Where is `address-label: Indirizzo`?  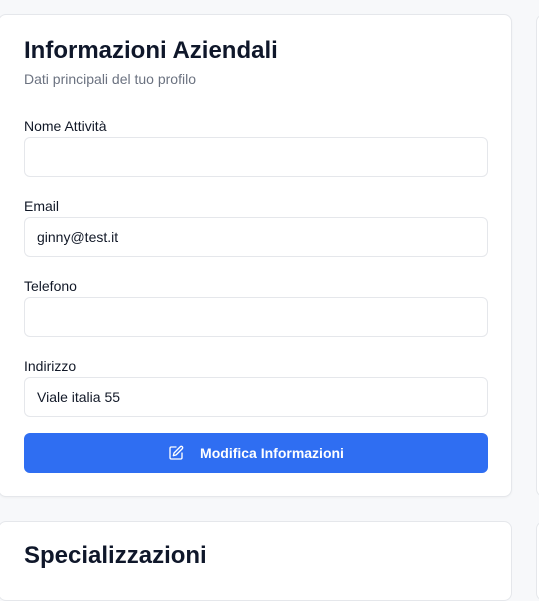
address-label: Indirizzo is located at coordinates (50, 366).